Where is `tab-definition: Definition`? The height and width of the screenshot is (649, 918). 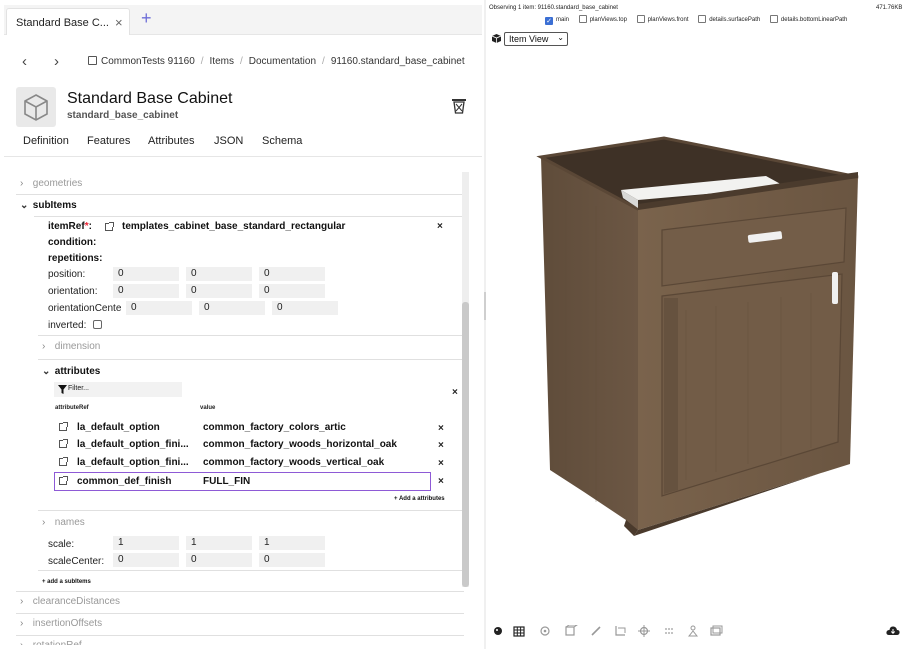 tab-definition: Definition is located at coordinates (46, 141).